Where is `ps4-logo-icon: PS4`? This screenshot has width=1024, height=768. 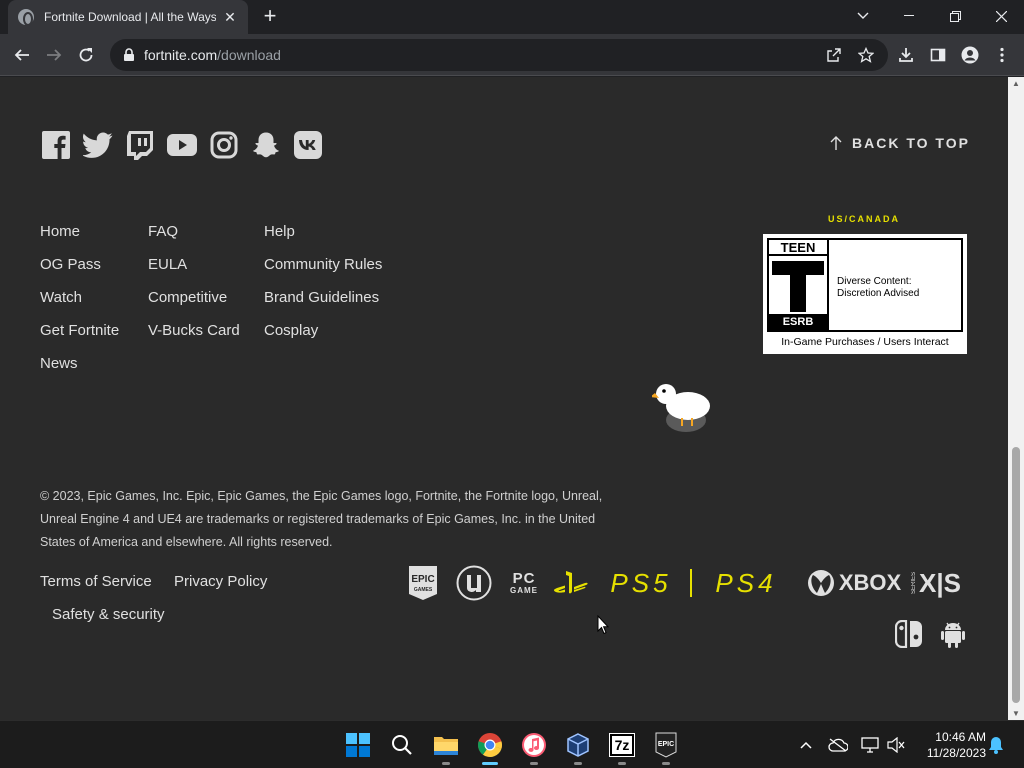
ps4-logo-icon: PS4 is located at coordinates (746, 583).